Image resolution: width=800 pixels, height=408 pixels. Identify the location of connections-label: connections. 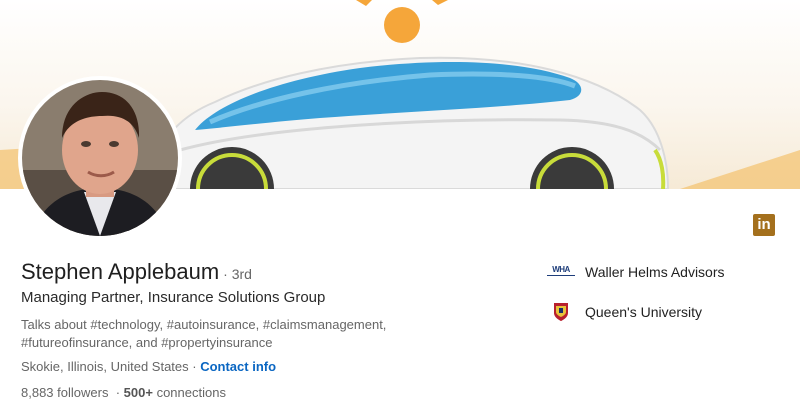
(191, 392).